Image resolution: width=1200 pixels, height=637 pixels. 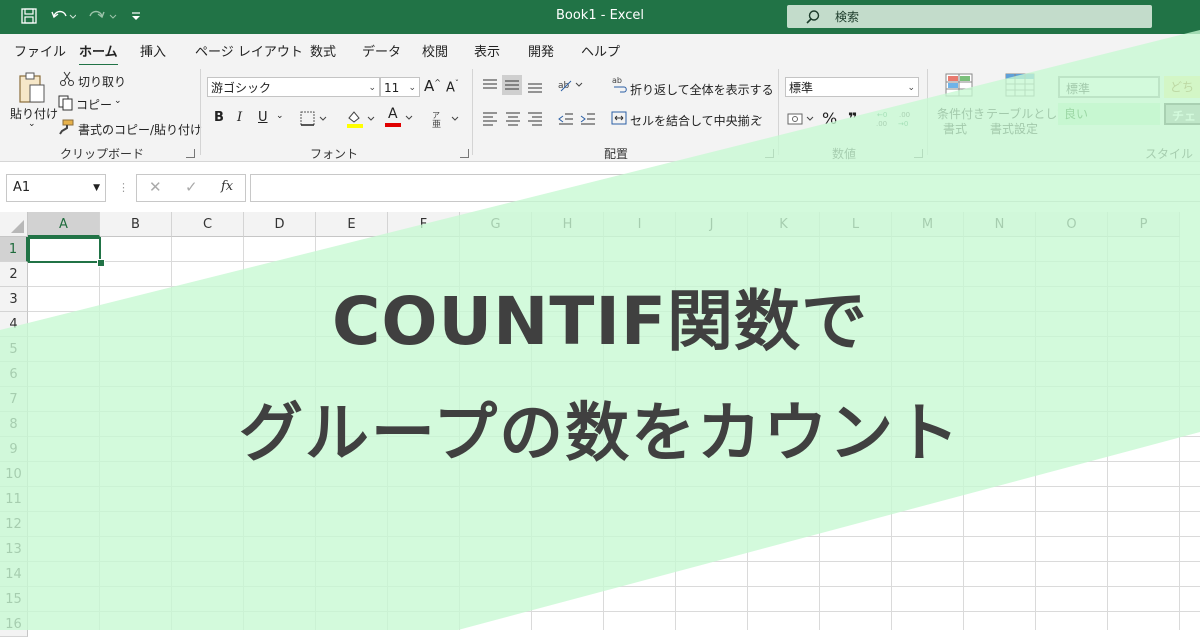 What do you see at coordinates (446, 120) in the screenshot?
I see `phonetic-guide-icon: ア亜` at bounding box center [446, 120].